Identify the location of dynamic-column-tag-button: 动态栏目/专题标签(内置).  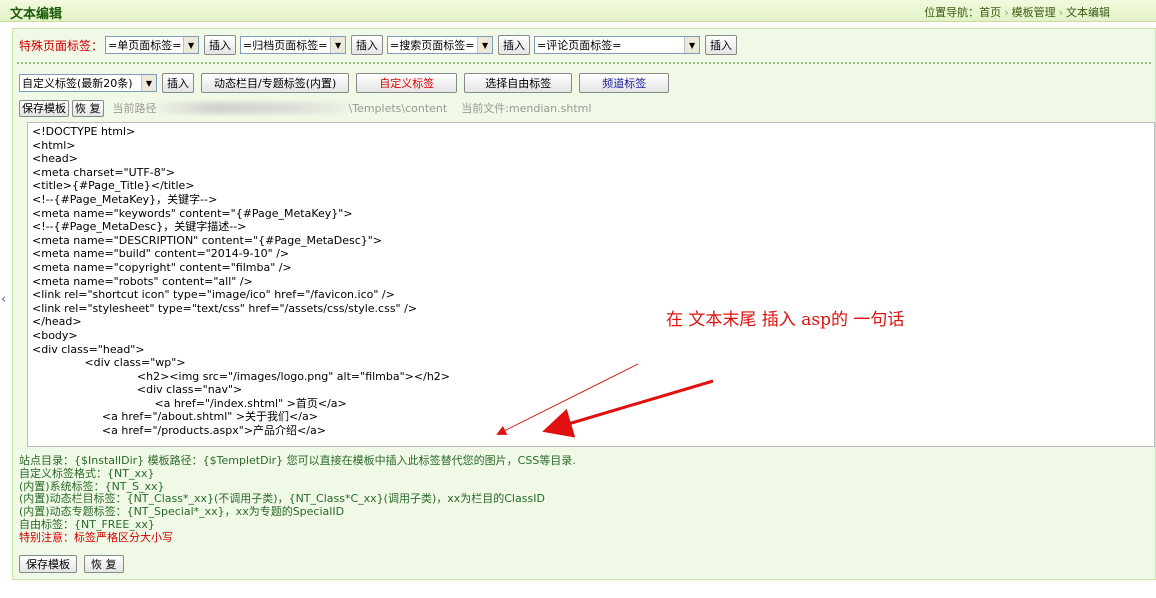
(275, 83).